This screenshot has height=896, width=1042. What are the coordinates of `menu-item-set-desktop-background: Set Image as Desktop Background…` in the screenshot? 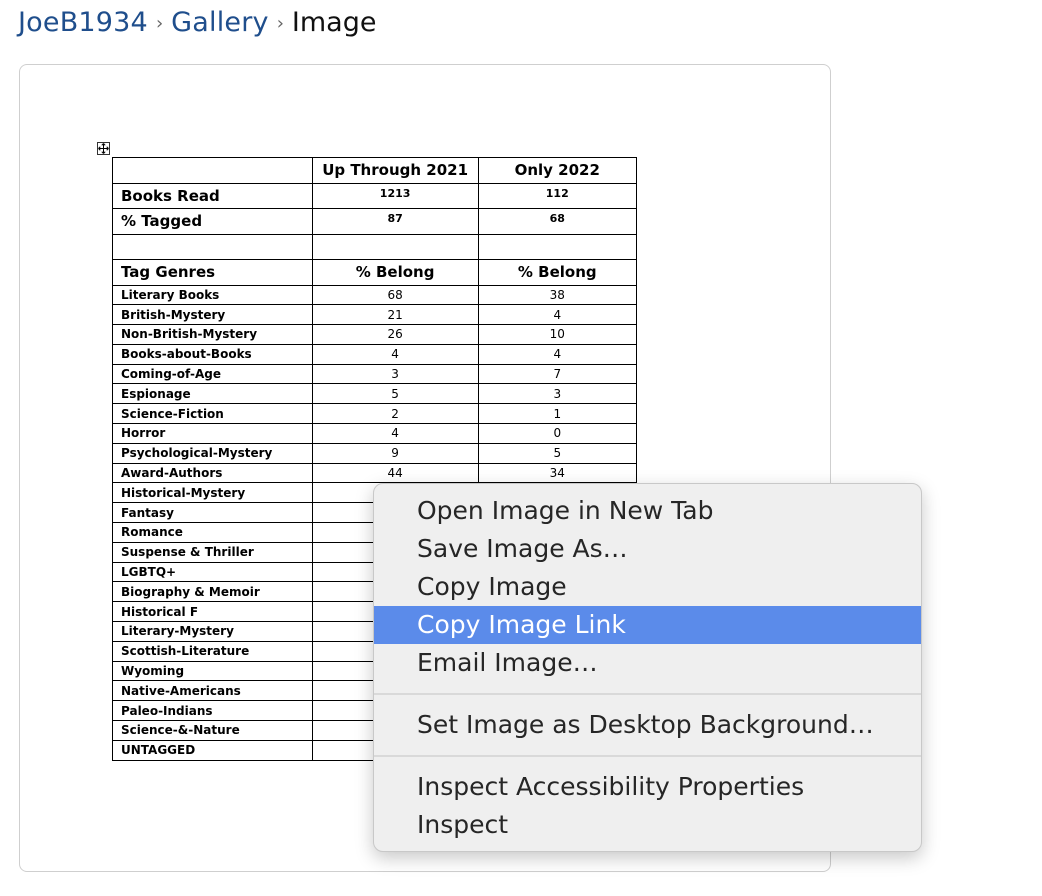 It's located at (647, 725).